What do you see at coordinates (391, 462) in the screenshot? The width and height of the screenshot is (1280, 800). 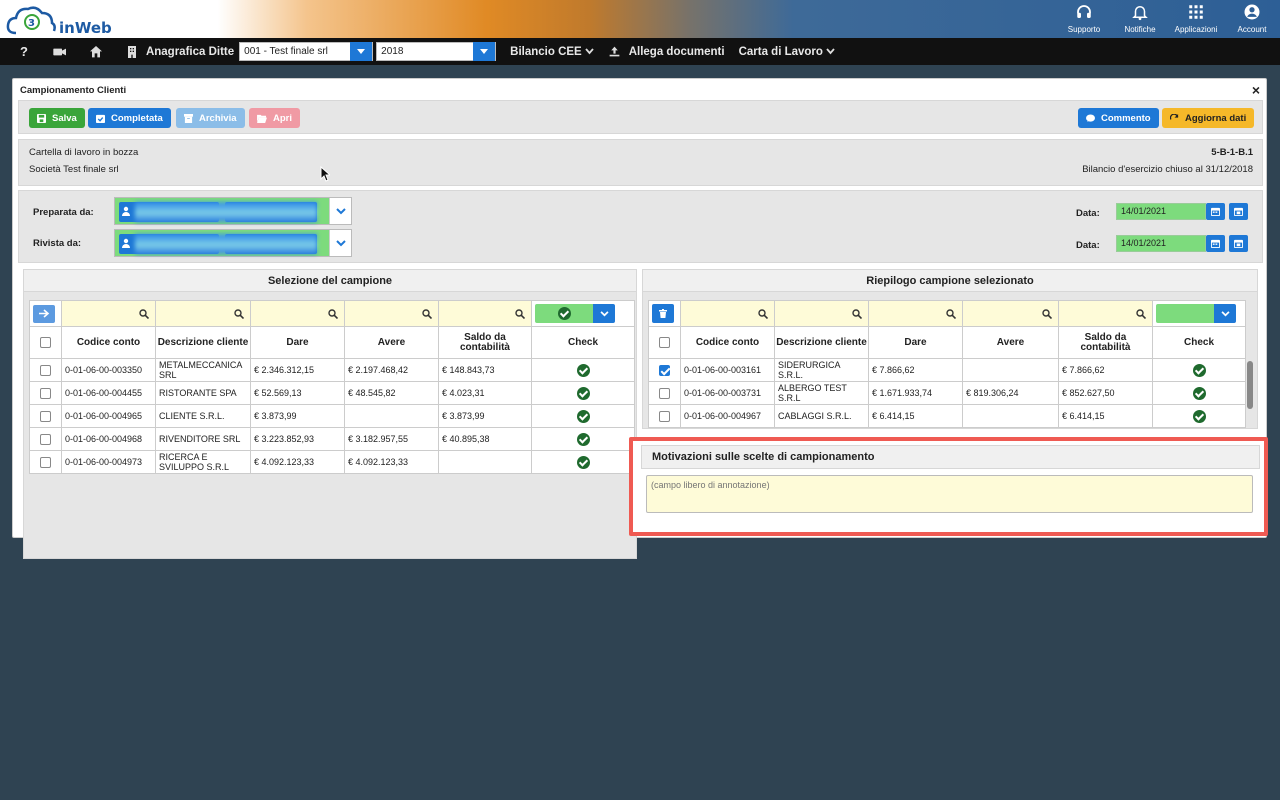 I see `cell-avere: € 4.092.123,33` at bounding box center [391, 462].